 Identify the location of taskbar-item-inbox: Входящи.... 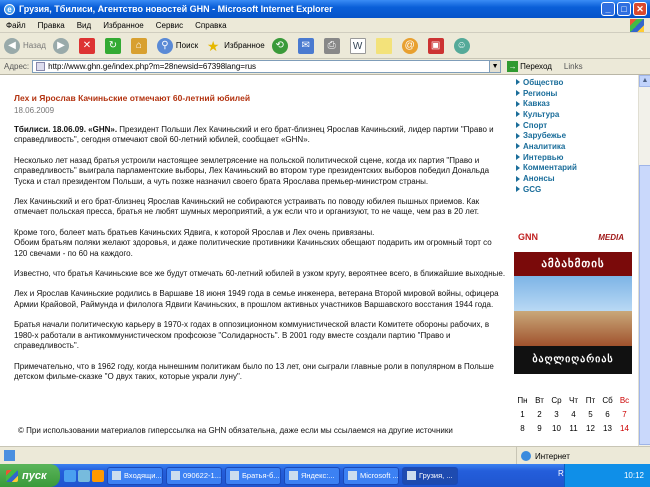
(135, 475).